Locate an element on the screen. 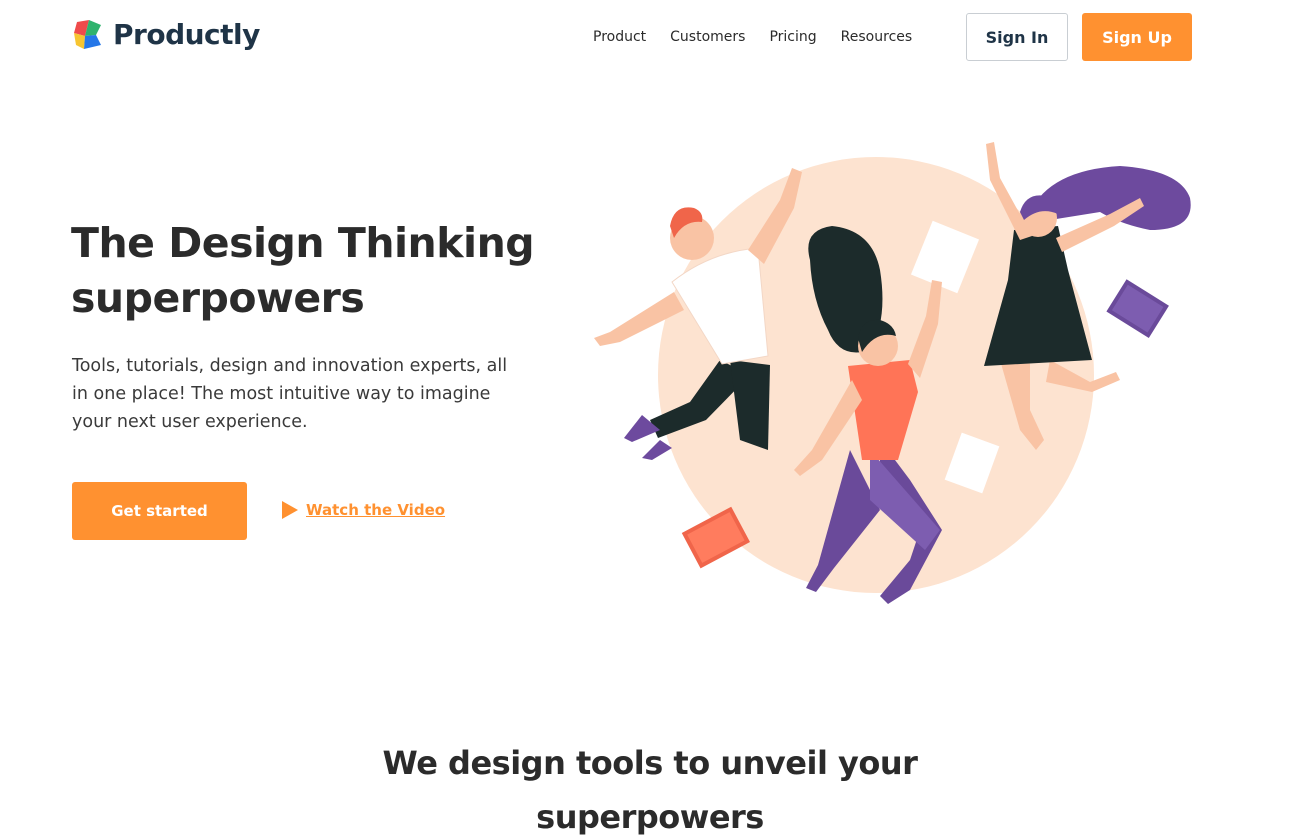 The image size is (1300, 838). nav-item-customers: Customers is located at coordinates (707, 37).